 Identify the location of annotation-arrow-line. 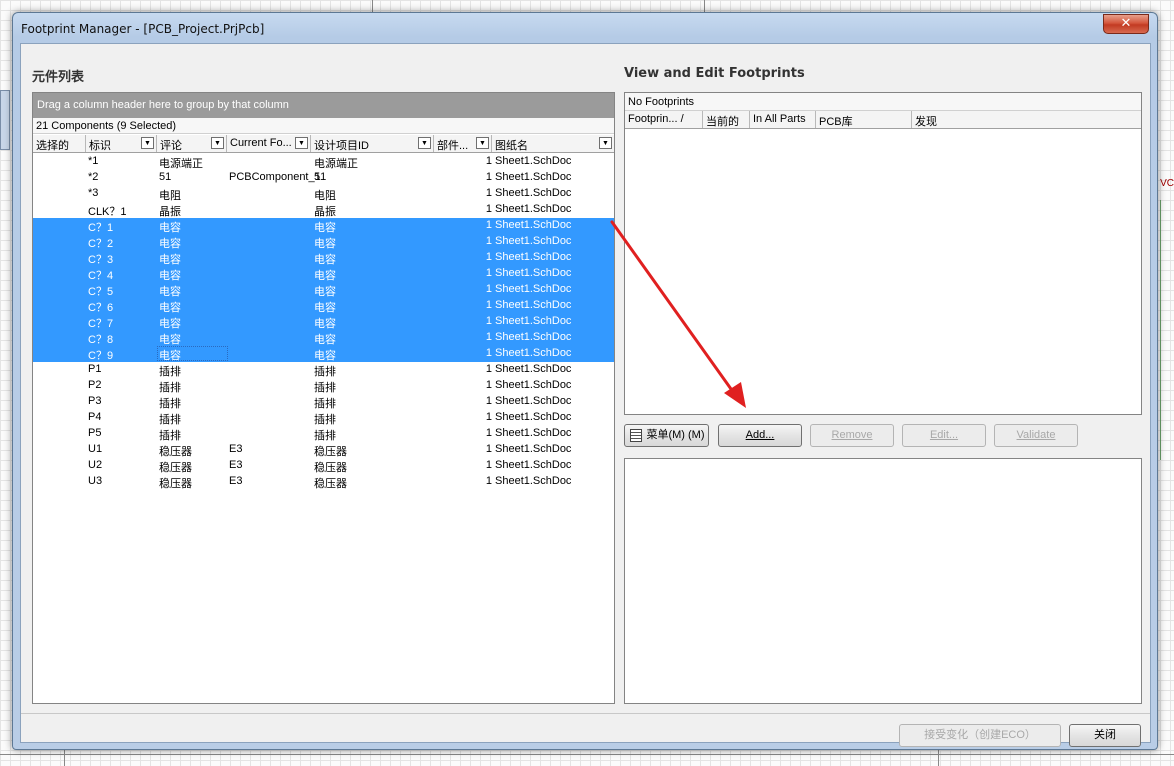
(674, 309).